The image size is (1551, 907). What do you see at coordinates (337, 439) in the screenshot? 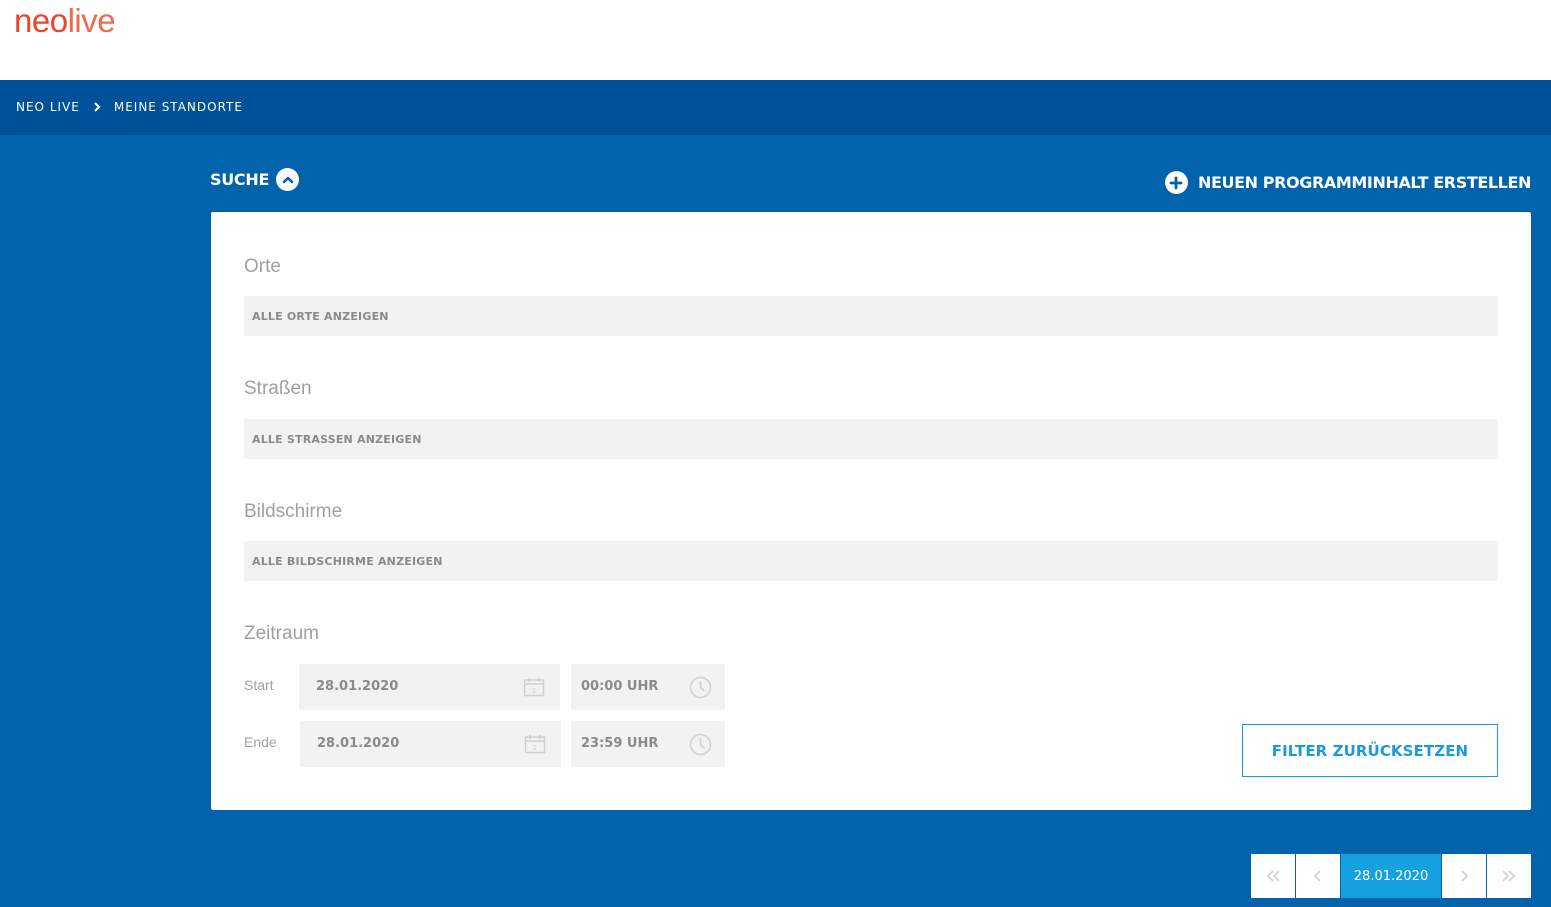
I see `strassen-select-value: ALLE STRASSEN ANZEIGEN` at bounding box center [337, 439].